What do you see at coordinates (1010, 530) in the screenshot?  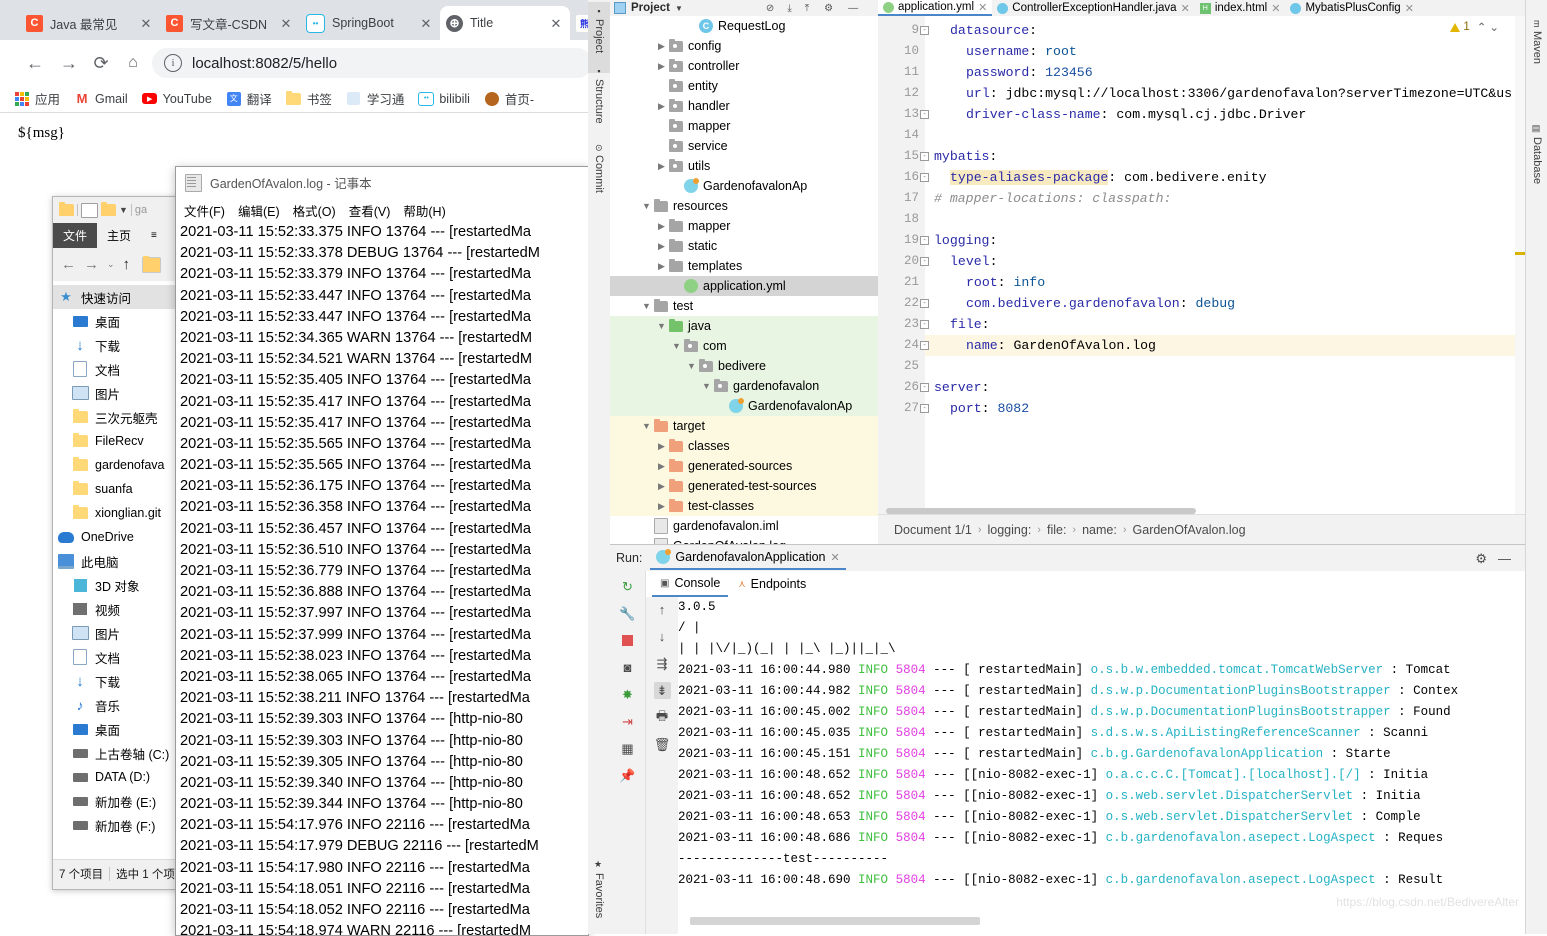 I see `breadcrumb-item: logging:` at bounding box center [1010, 530].